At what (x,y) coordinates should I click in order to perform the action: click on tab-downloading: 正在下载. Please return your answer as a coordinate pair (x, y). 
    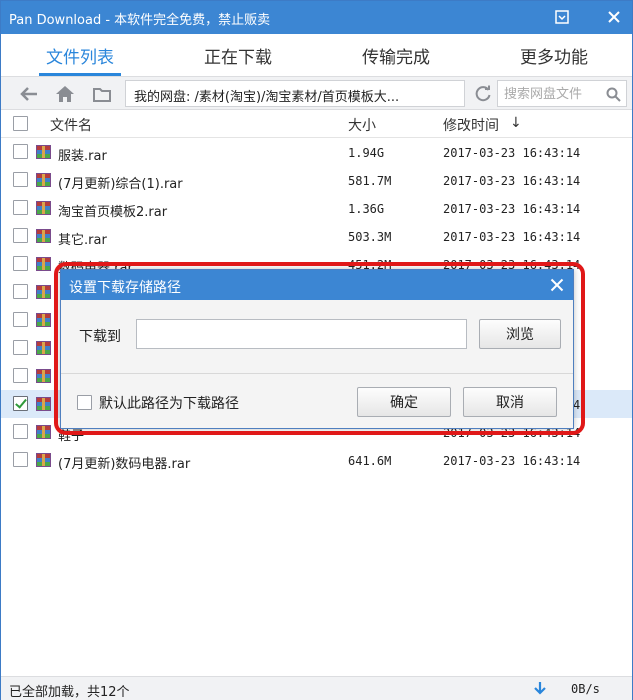
    Looking at the image, I should click on (238, 55).